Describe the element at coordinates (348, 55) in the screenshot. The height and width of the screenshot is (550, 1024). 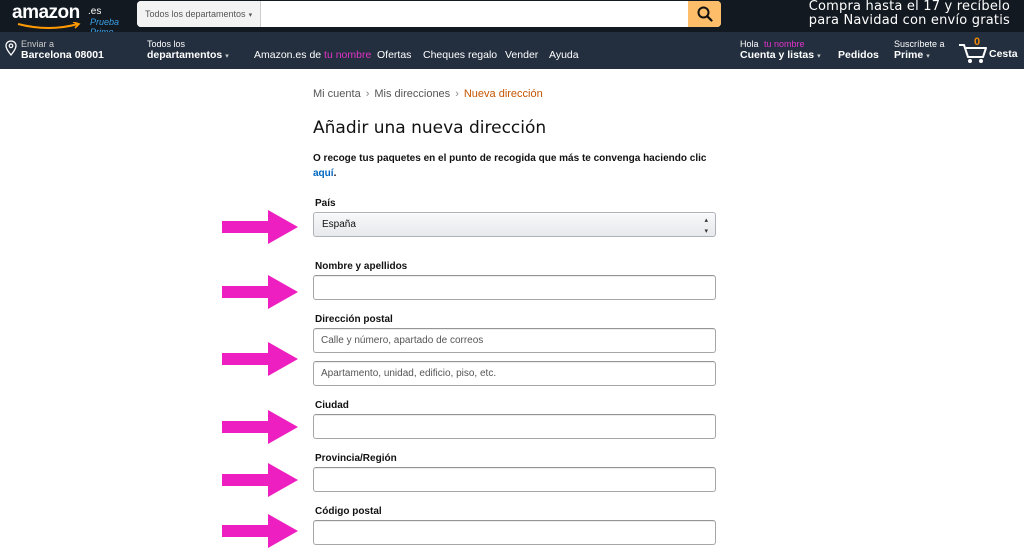
I see `amazon-of-user-name: tu nombre` at that location.